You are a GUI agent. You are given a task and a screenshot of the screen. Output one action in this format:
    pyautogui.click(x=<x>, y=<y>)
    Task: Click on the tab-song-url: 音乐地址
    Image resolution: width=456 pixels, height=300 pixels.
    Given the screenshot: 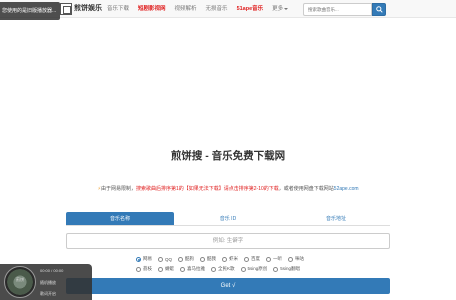 What is the action you would take?
    pyautogui.click(x=336, y=218)
    